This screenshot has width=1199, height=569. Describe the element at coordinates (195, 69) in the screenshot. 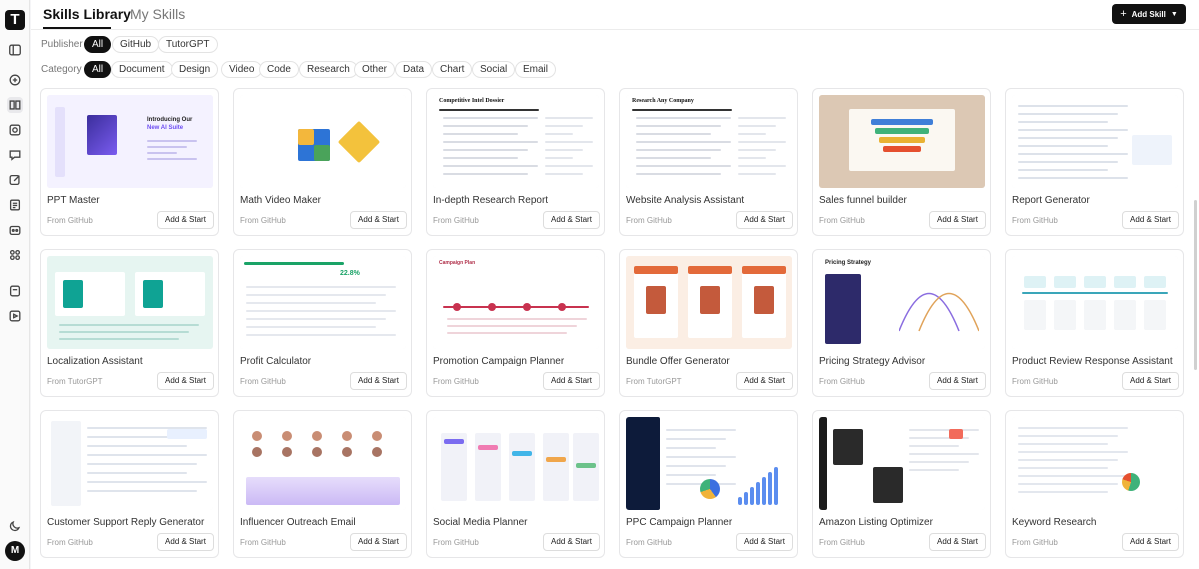

I see `category-chip-design: Design` at that location.